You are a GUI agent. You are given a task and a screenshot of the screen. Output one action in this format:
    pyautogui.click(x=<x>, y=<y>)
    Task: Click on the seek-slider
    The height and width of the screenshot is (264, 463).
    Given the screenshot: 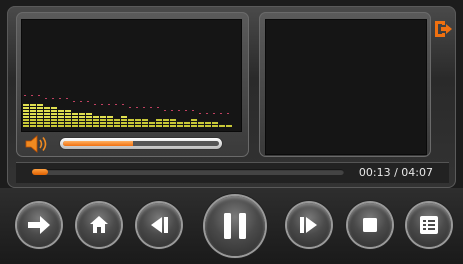 What is the action you would take?
    pyautogui.click(x=188, y=172)
    